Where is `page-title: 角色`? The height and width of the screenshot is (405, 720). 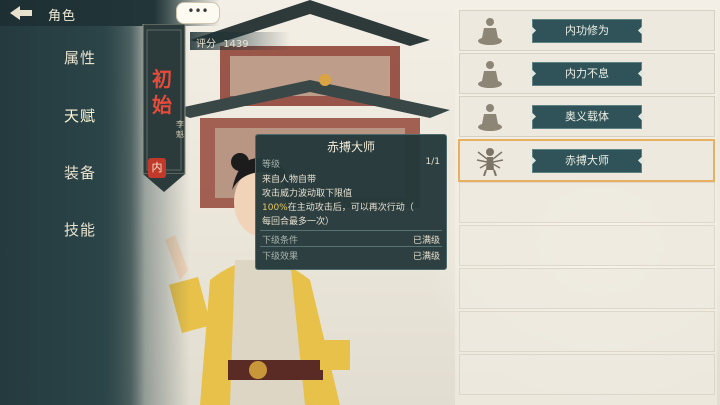
page-title: 角色 is located at coordinates (62, 16).